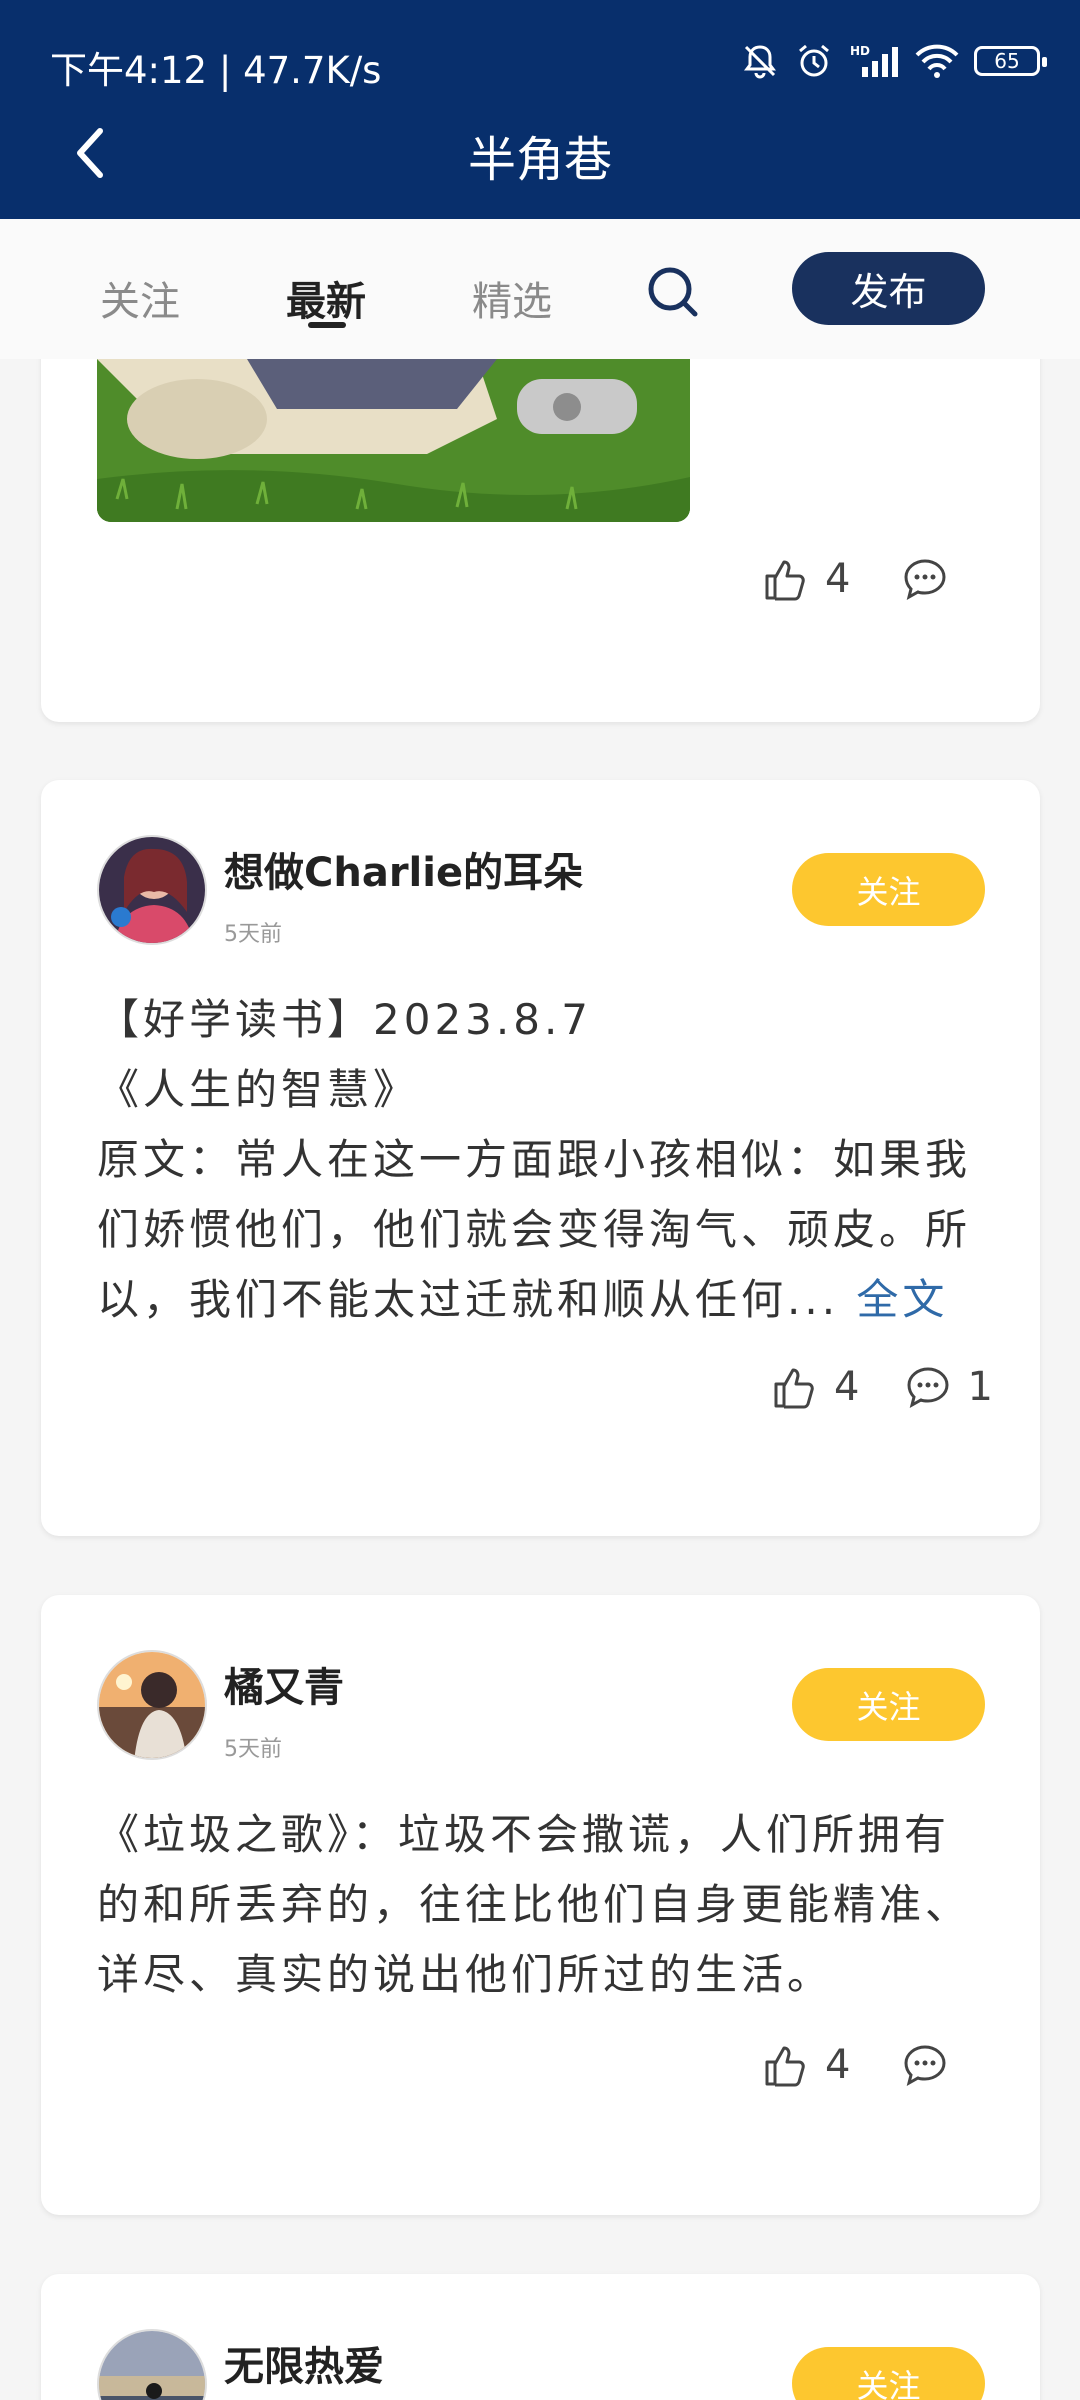 The width and height of the screenshot is (1080, 2400). What do you see at coordinates (888, 288) in the screenshot?
I see `publish-button: 发布` at bounding box center [888, 288].